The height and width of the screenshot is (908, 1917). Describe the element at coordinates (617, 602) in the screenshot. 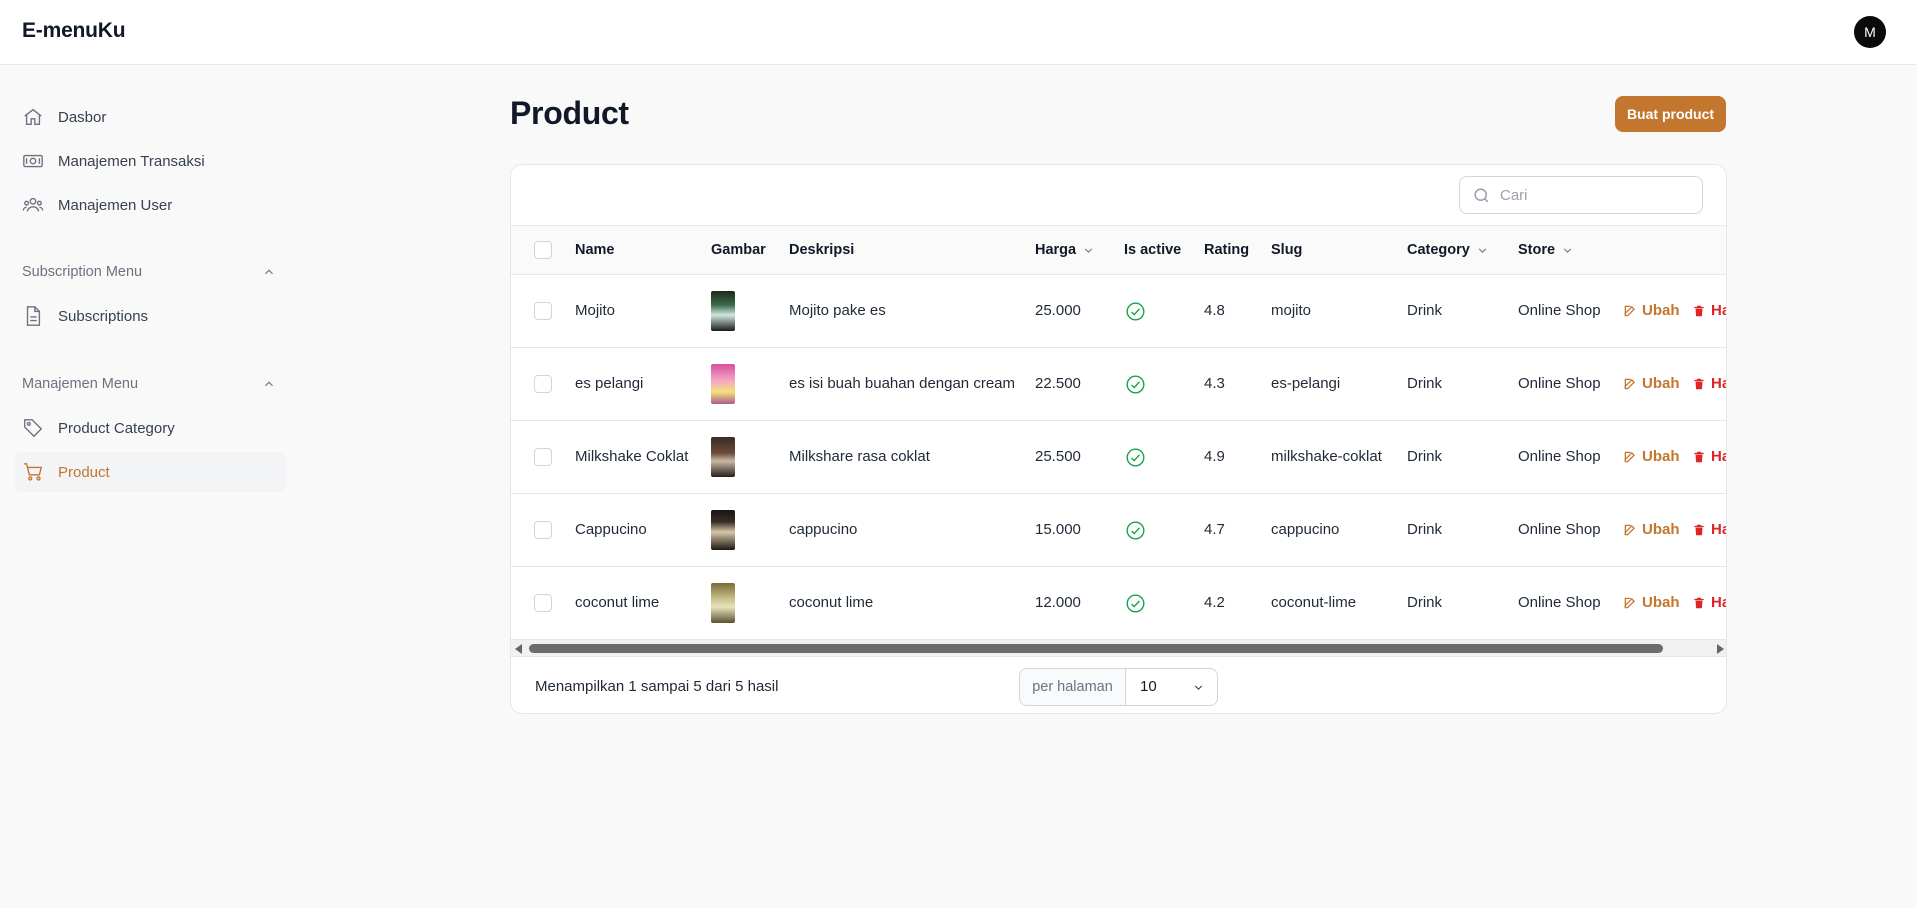

I see `cell-name: coconut lime` at that location.